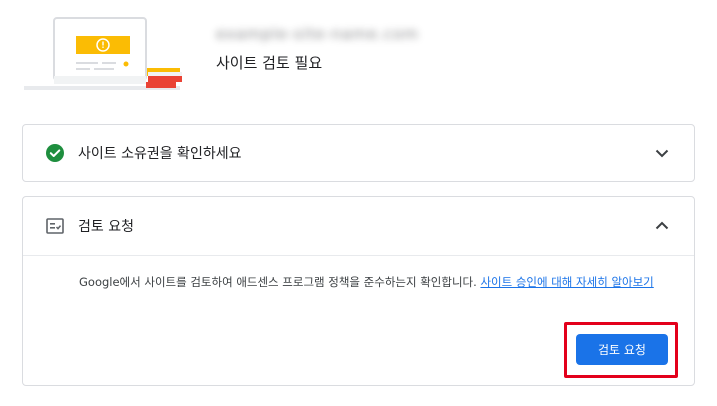 This screenshot has width=717, height=406. Describe the element at coordinates (662, 153) in the screenshot. I see `chevron-down-icon` at that location.